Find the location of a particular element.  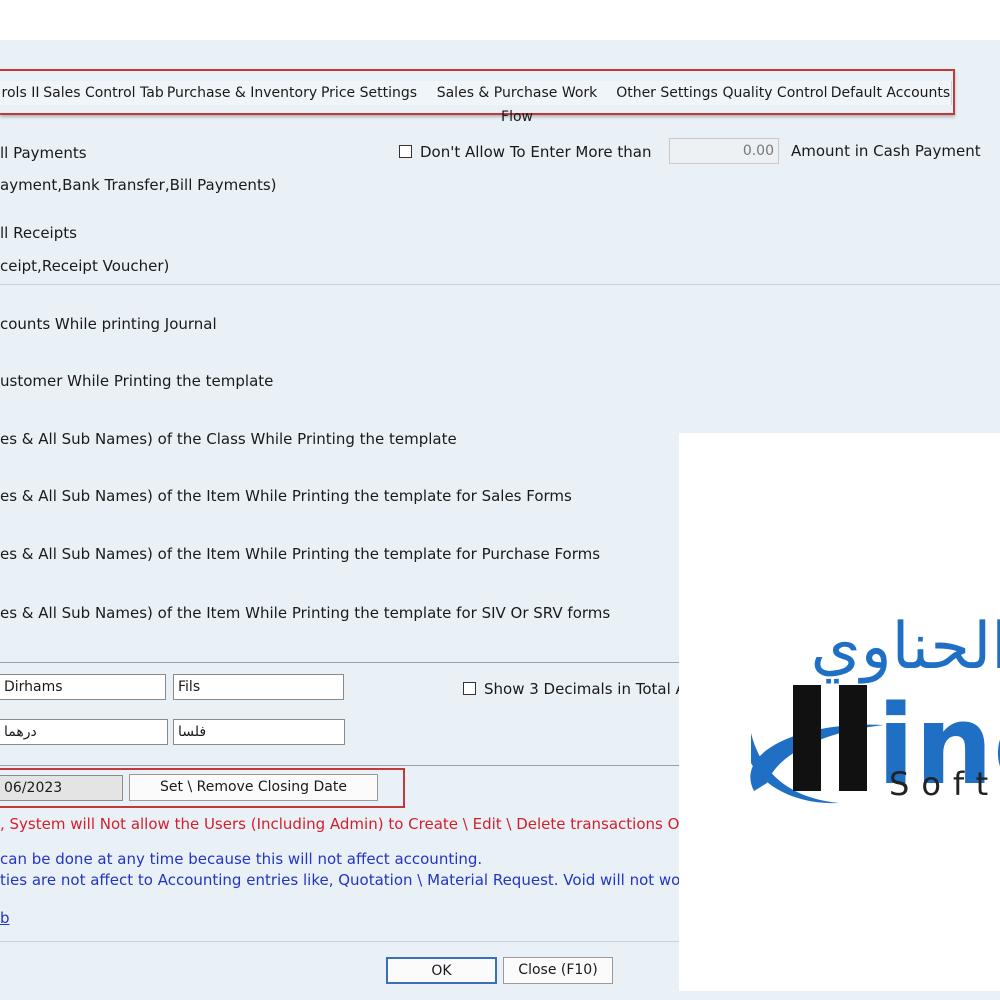

payments-option-detail: ayment,Bank Transfer,Bill Payments) is located at coordinates (138, 185).